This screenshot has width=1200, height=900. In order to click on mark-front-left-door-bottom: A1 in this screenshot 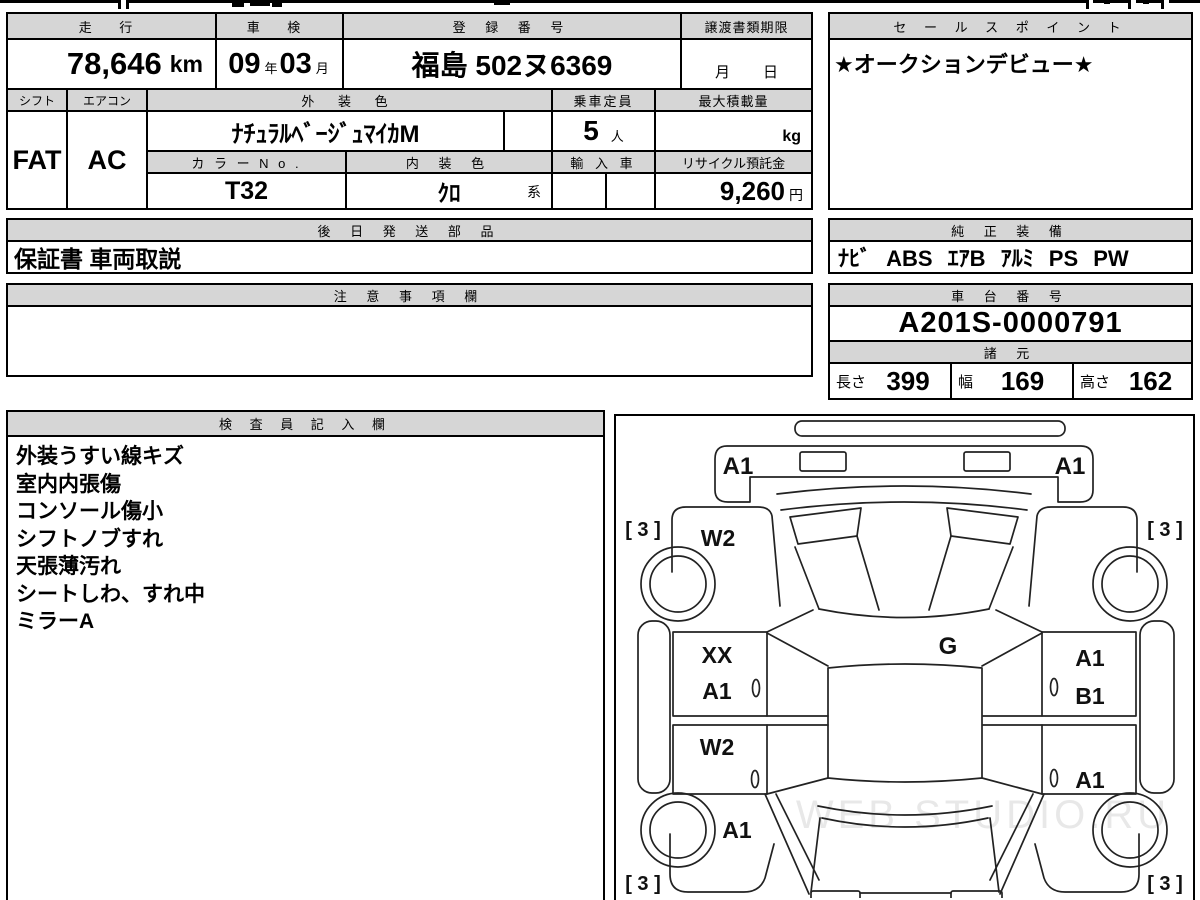, I will do `click(717, 691)`.